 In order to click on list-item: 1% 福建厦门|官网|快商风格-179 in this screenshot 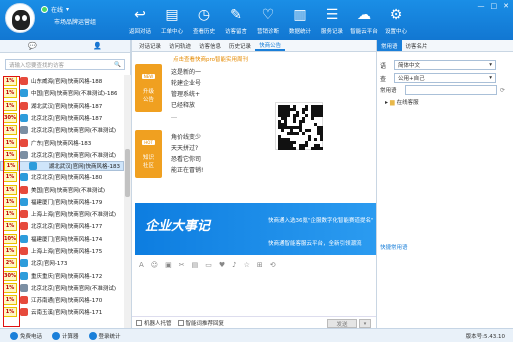, I will do `click(62, 202)`.